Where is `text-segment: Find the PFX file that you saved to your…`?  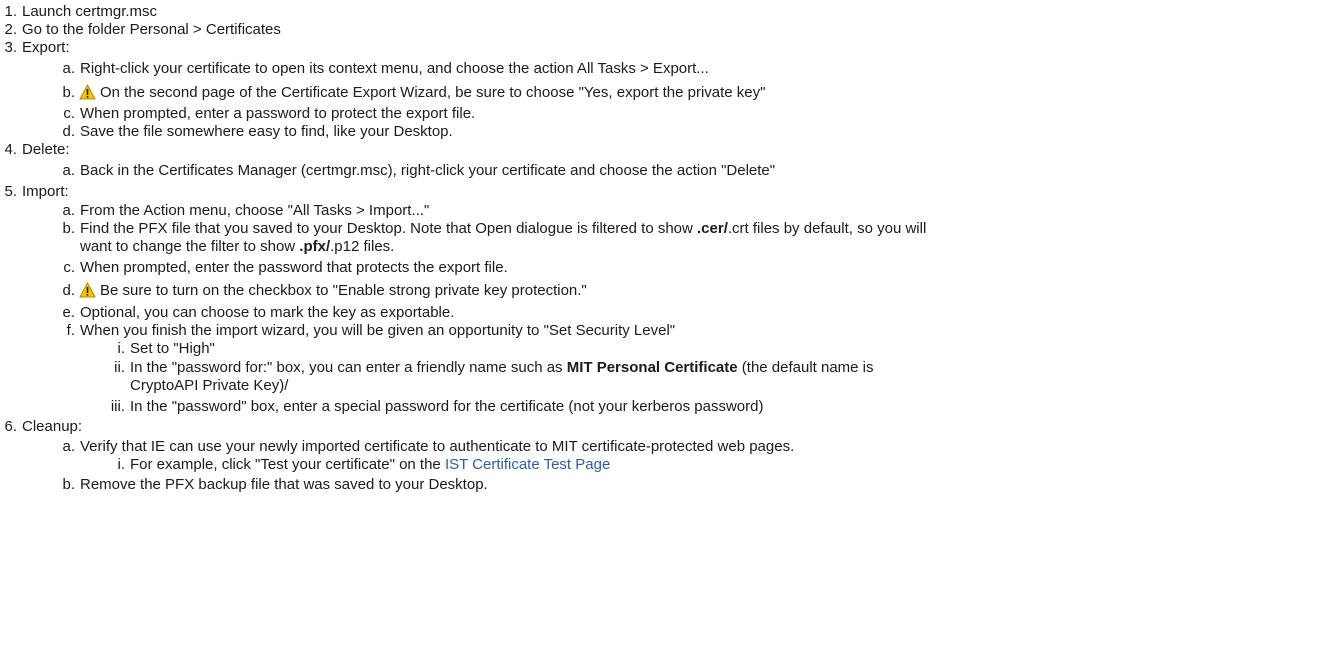 text-segment: Find the PFX file that you saved to your… is located at coordinates (389, 228).